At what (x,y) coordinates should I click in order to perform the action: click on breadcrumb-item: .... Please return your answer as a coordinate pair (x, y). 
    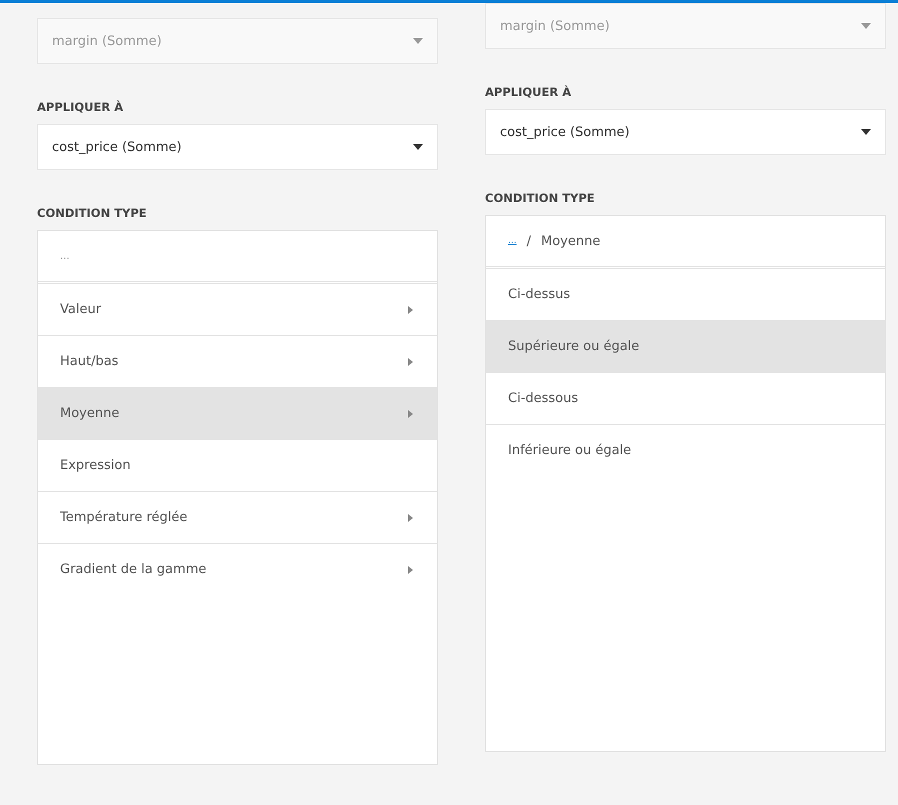
    Looking at the image, I should click on (65, 256).